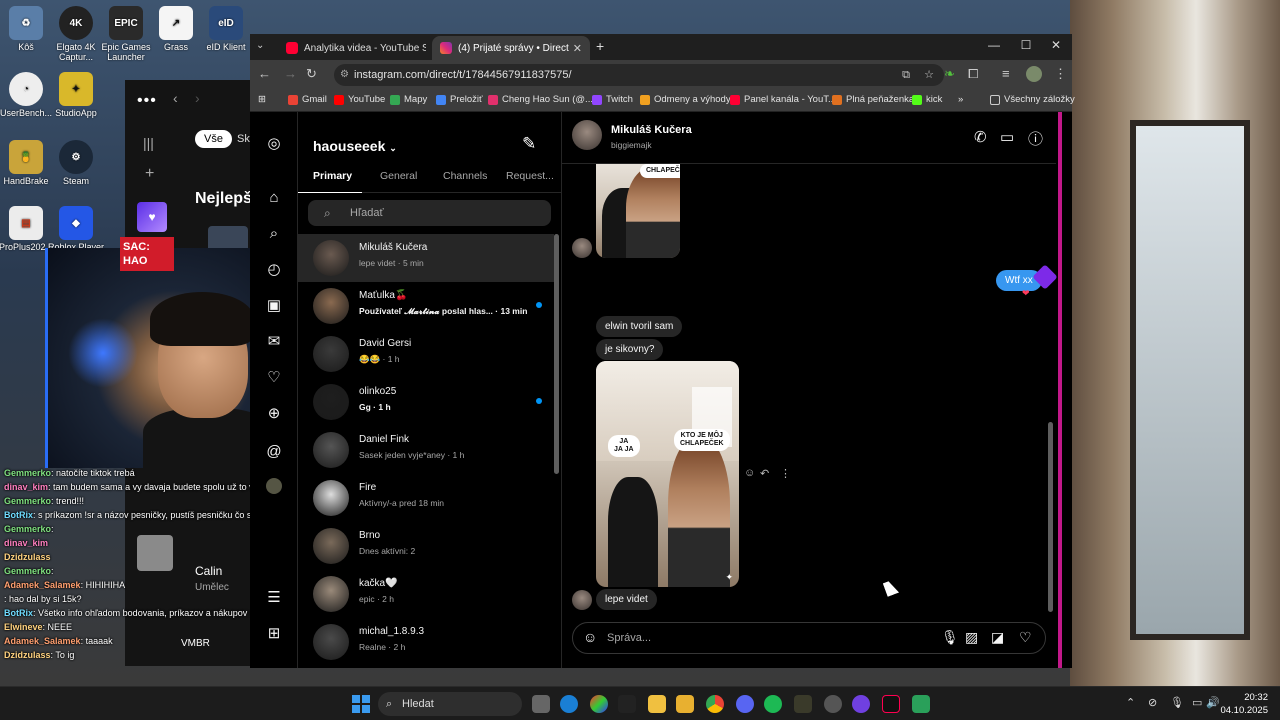  I want to click on install-app-icon: ⧉, so click(906, 75).